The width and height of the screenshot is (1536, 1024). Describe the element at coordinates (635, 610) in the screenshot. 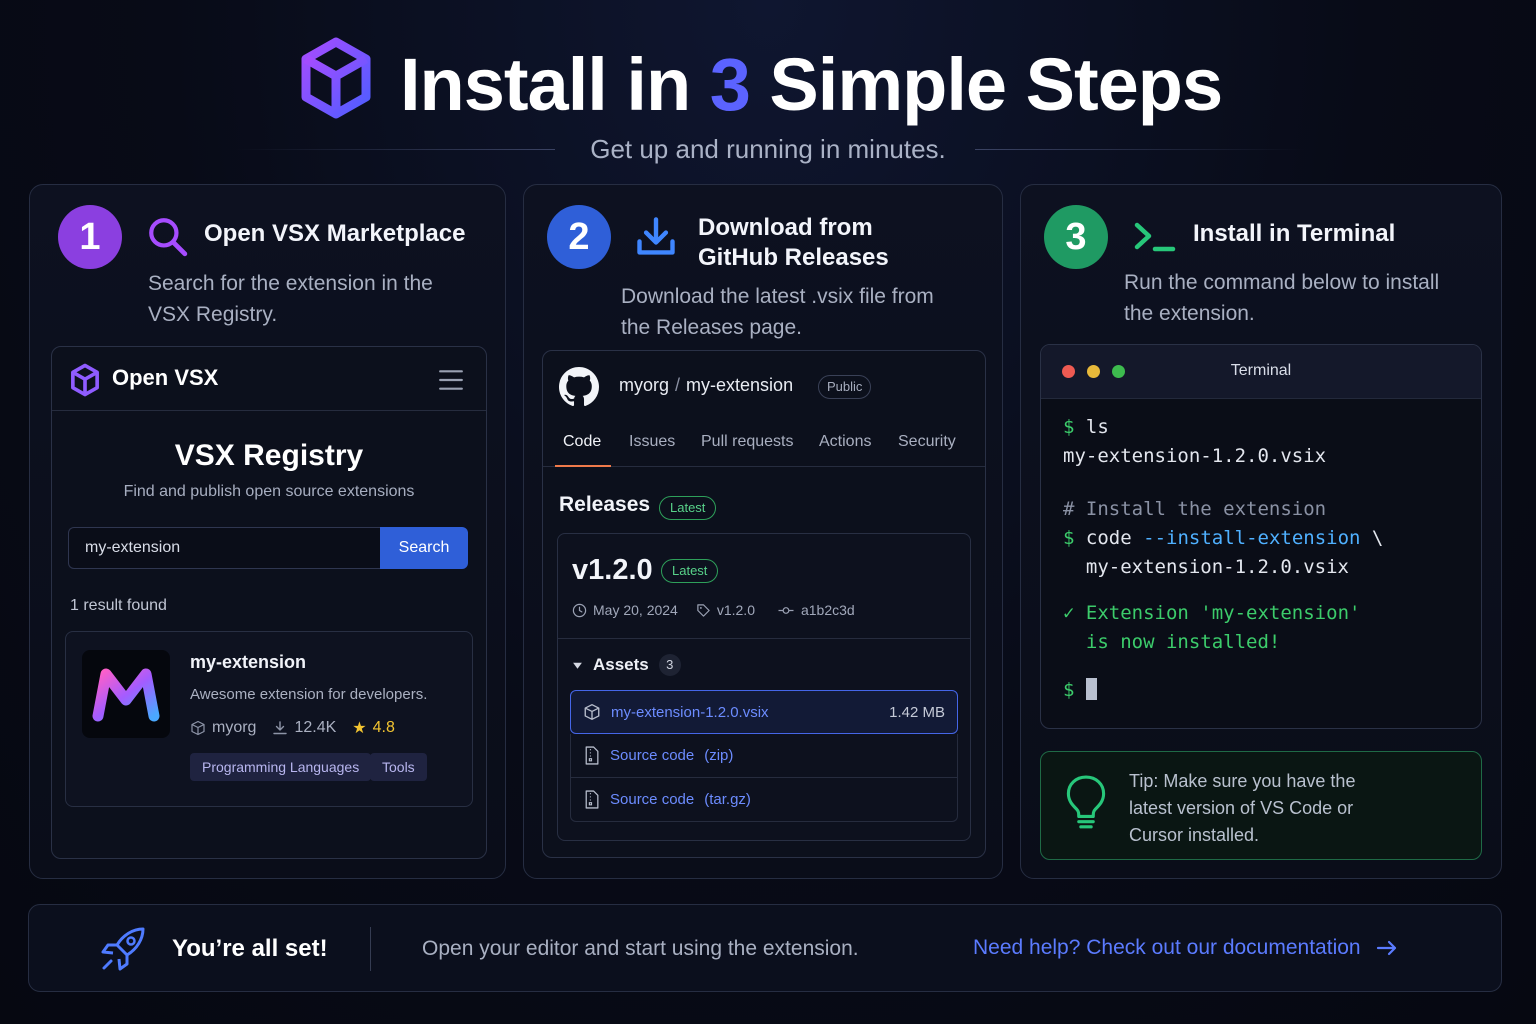

I see `release-date: May 20, 2024` at that location.